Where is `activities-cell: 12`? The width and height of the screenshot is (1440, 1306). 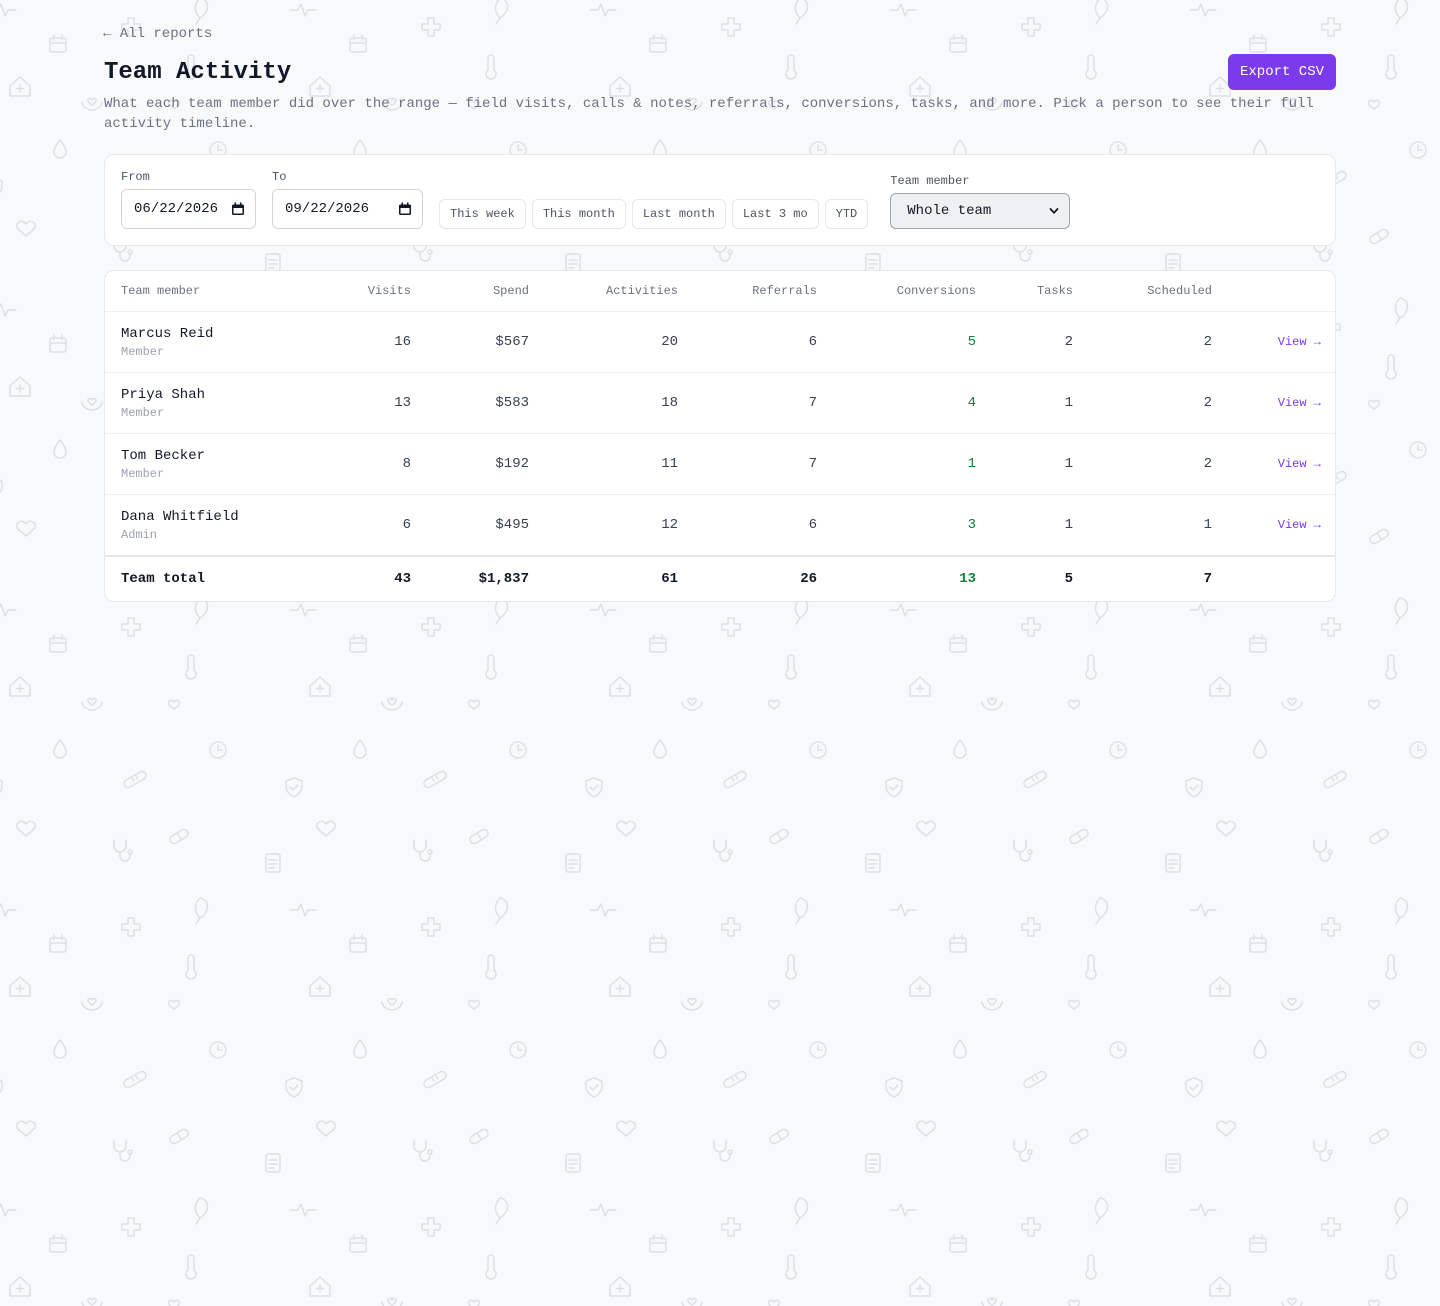 activities-cell: 12 is located at coordinates (603, 525).